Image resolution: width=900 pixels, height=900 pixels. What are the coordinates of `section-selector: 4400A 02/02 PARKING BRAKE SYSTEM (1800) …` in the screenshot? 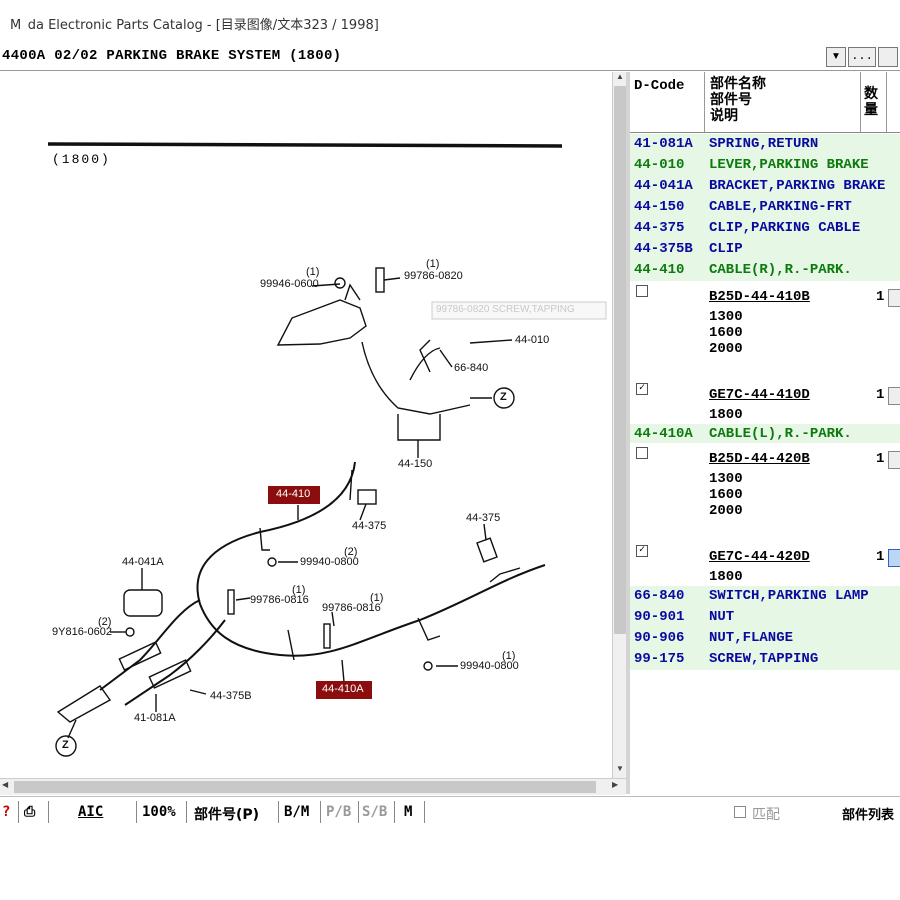 It's located at (450, 57).